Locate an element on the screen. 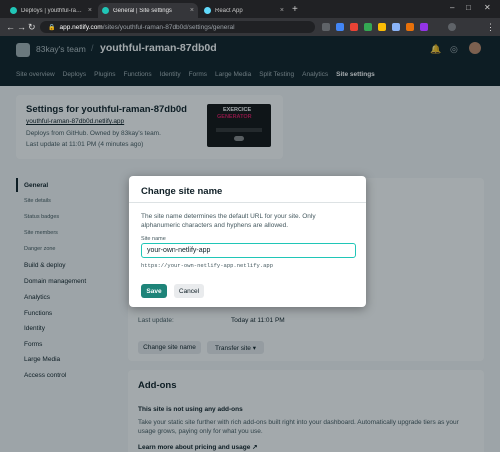  profile-icon is located at coordinates (452, 27).